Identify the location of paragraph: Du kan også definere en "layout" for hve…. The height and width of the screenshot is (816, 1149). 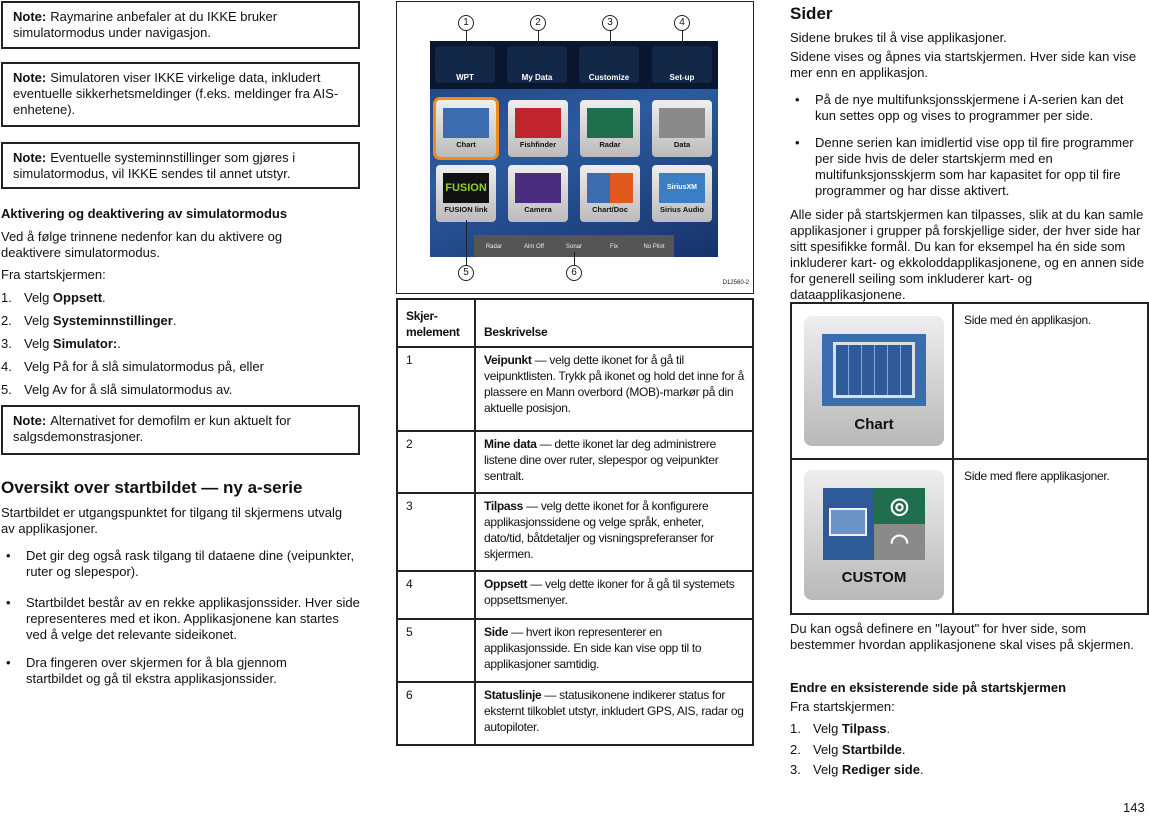
(962, 636).